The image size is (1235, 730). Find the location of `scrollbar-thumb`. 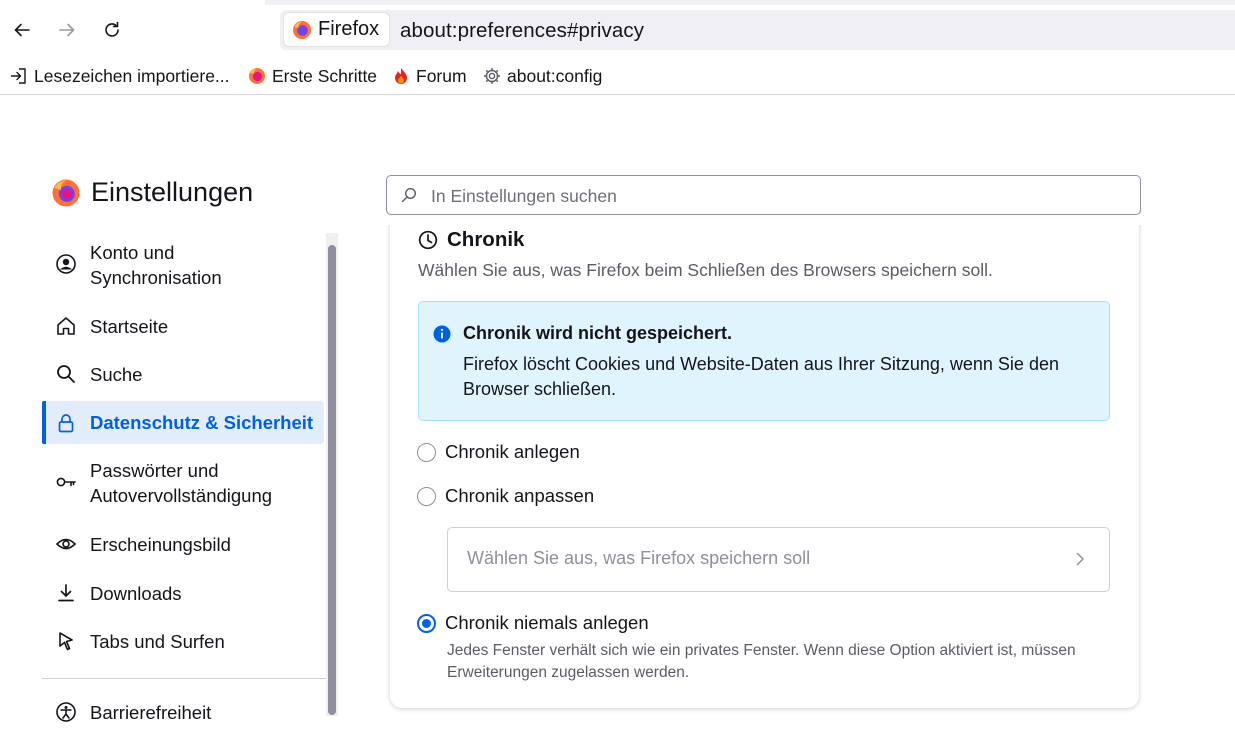

scrollbar-thumb is located at coordinates (332, 480).